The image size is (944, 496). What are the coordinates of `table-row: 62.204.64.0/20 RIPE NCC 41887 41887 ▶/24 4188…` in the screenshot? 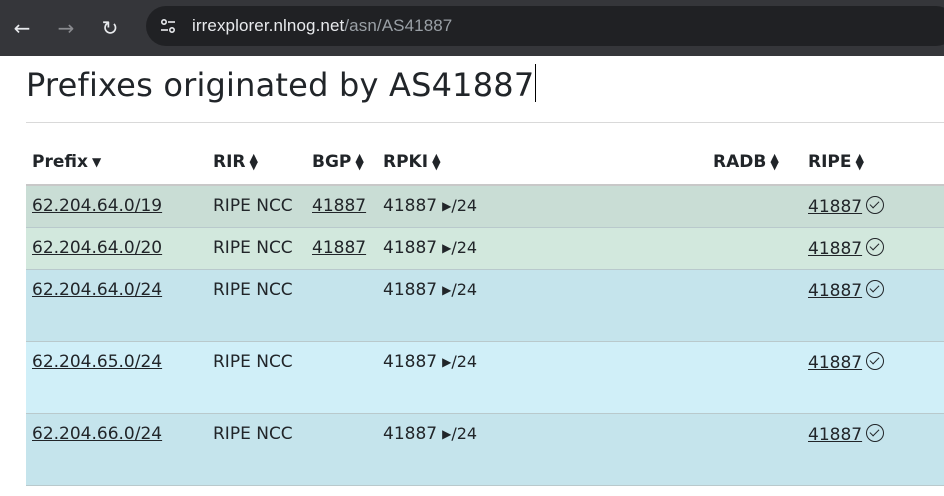 It's located at (485, 249).